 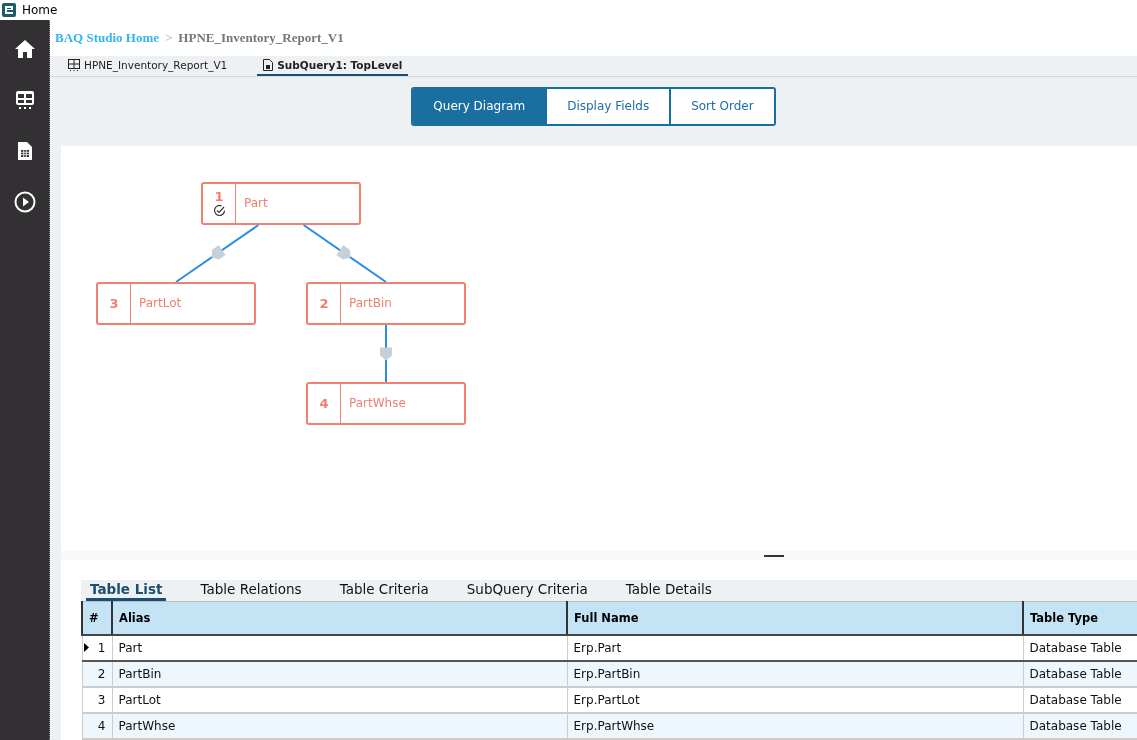 I want to click on breadcrumb-item: HPNE_Inventory_Report_V1, so click(x=261, y=37).